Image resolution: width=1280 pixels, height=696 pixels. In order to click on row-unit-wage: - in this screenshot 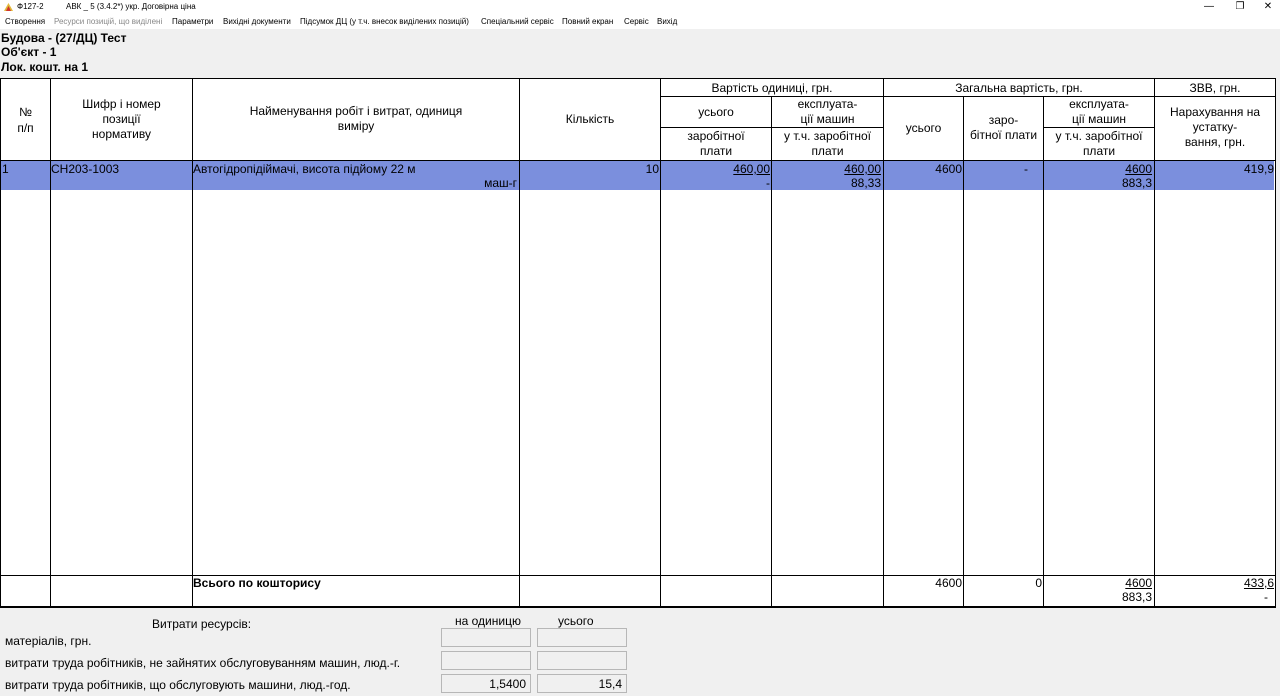, I will do `click(768, 183)`.